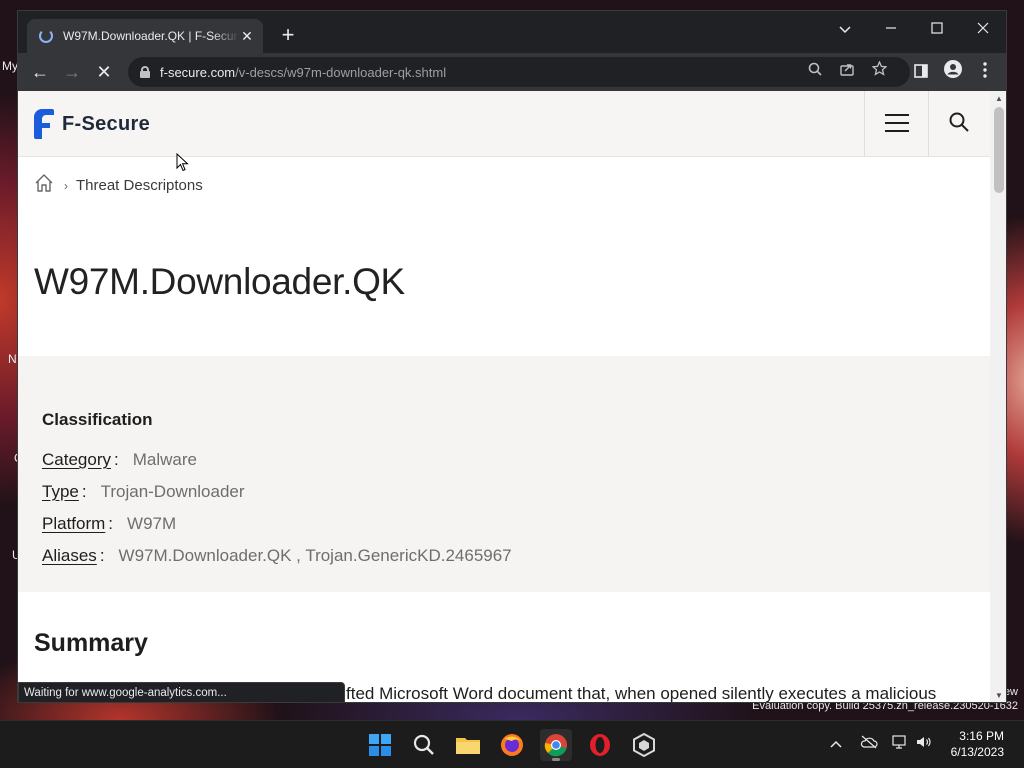  I want to click on desktop-icon-label: N, so click(12, 359).